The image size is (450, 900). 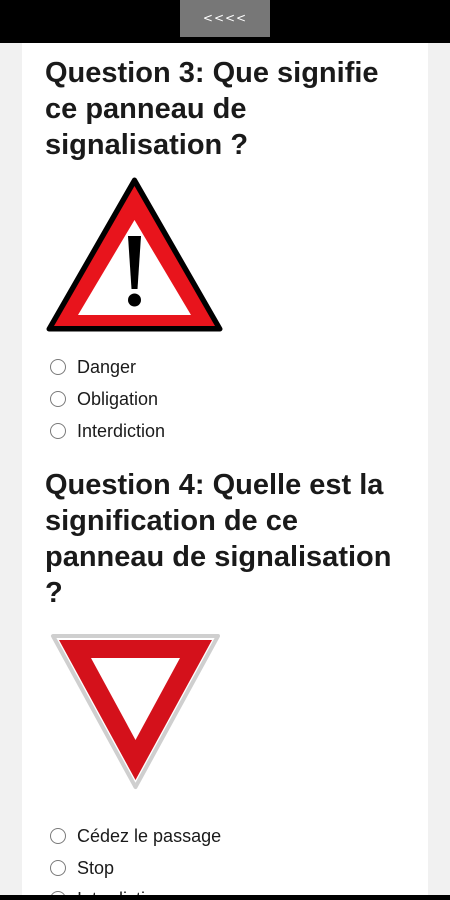 I want to click on q4-option-cedez-le-passage: Cédez le passage, so click(x=135, y=836).